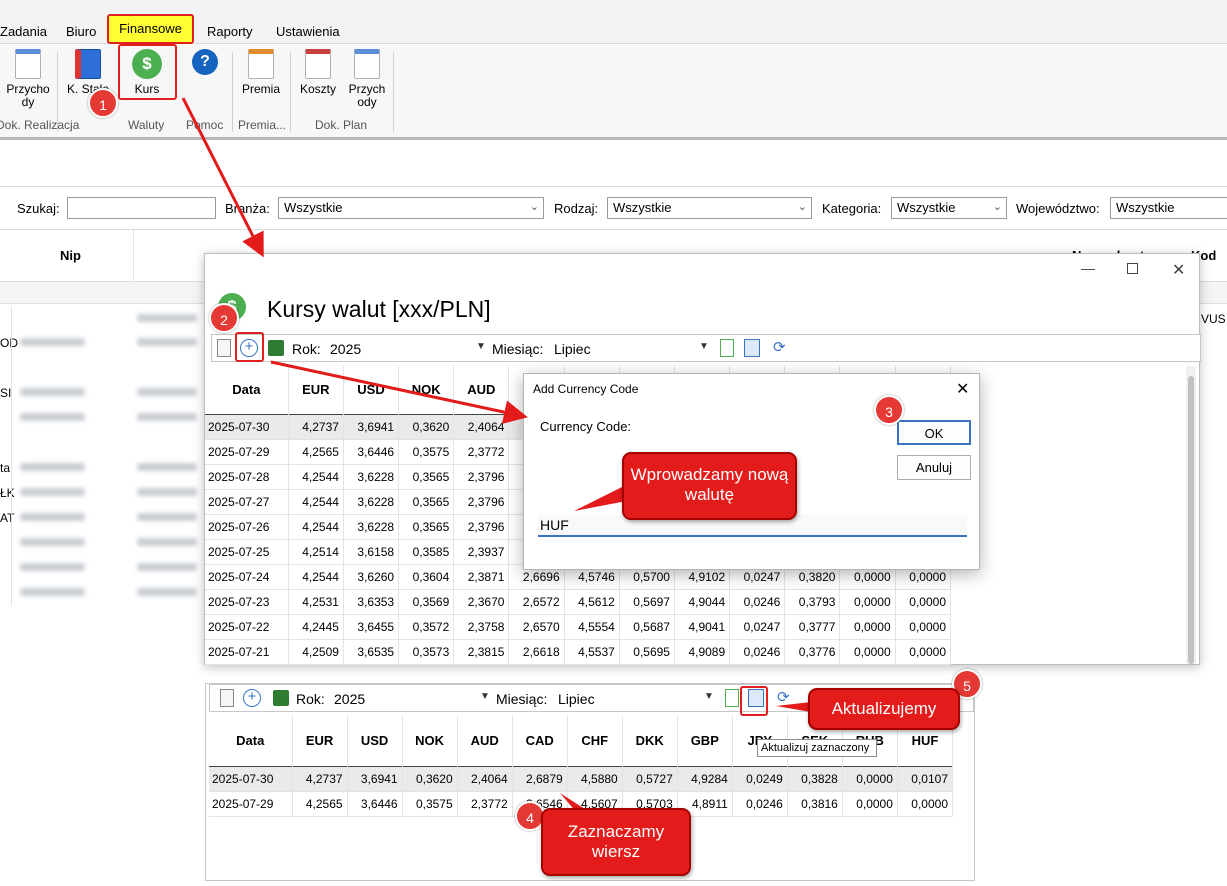  What do you see at coordinates (252, 698) in the screenshot?
I see `add-currency-icon: +` at bounding box center [252, 698].